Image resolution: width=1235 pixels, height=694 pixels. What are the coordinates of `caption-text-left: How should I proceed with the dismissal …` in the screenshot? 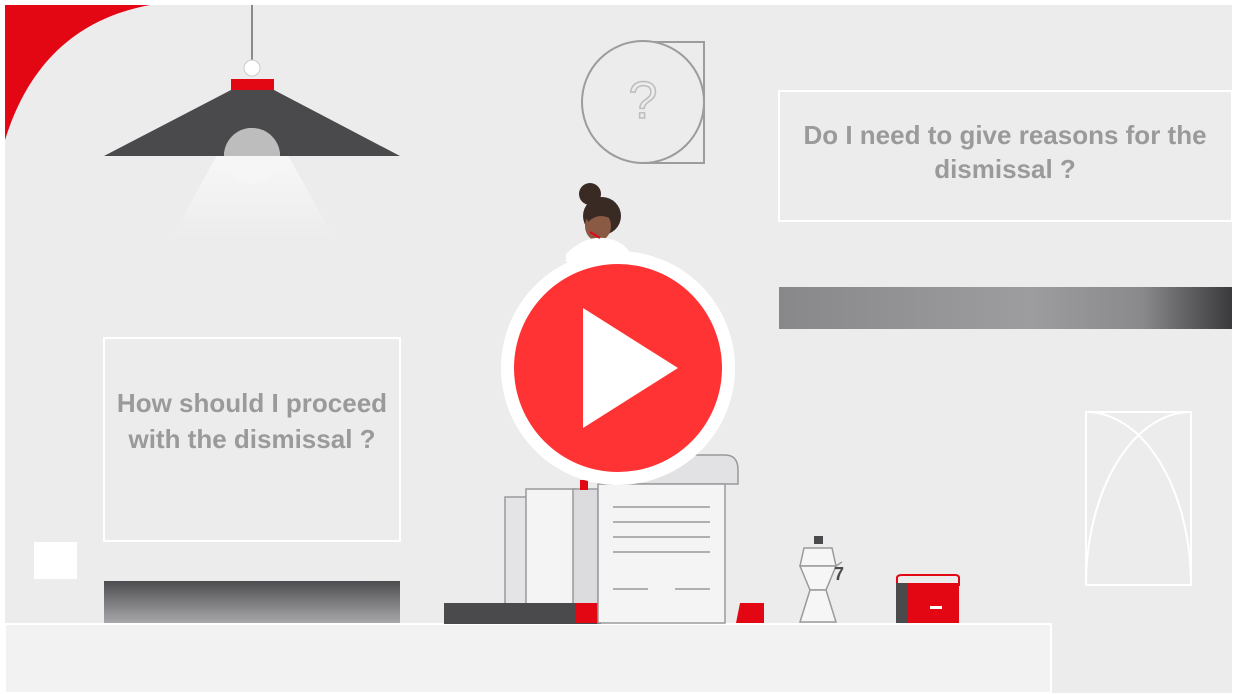 It's located at (252, 421).